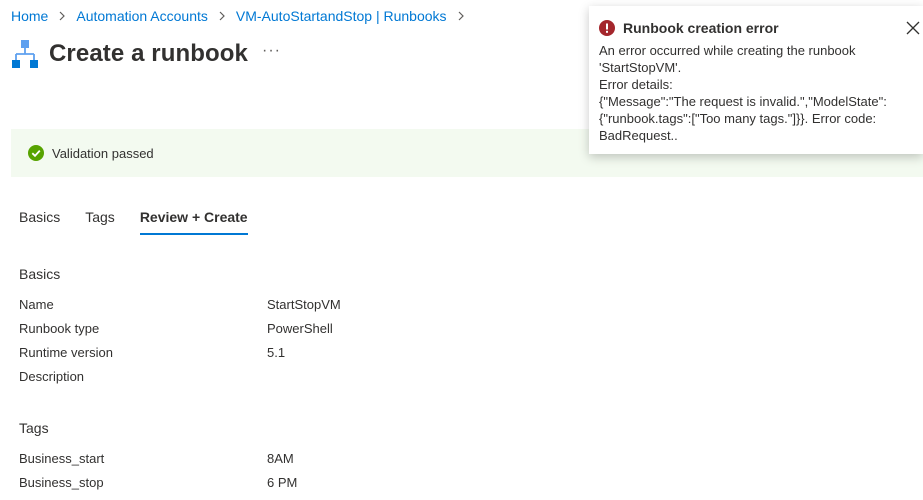 Image resolution: width=923 pixels, height=500 pixels. I want to click on wizard-tabs: Basics Tags Review + Create, so click(146, 222).